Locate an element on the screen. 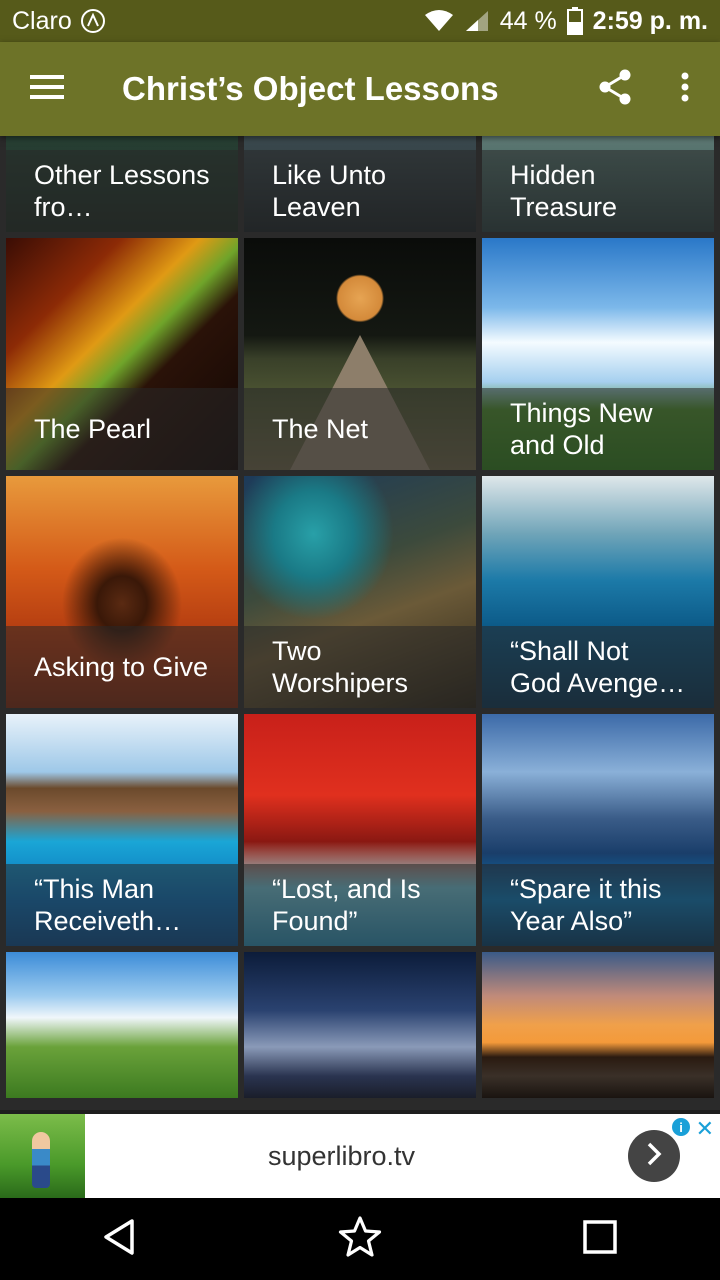 The height and width of the screenshot is (1280, 720). share-button is located at coordinates (615, 89).